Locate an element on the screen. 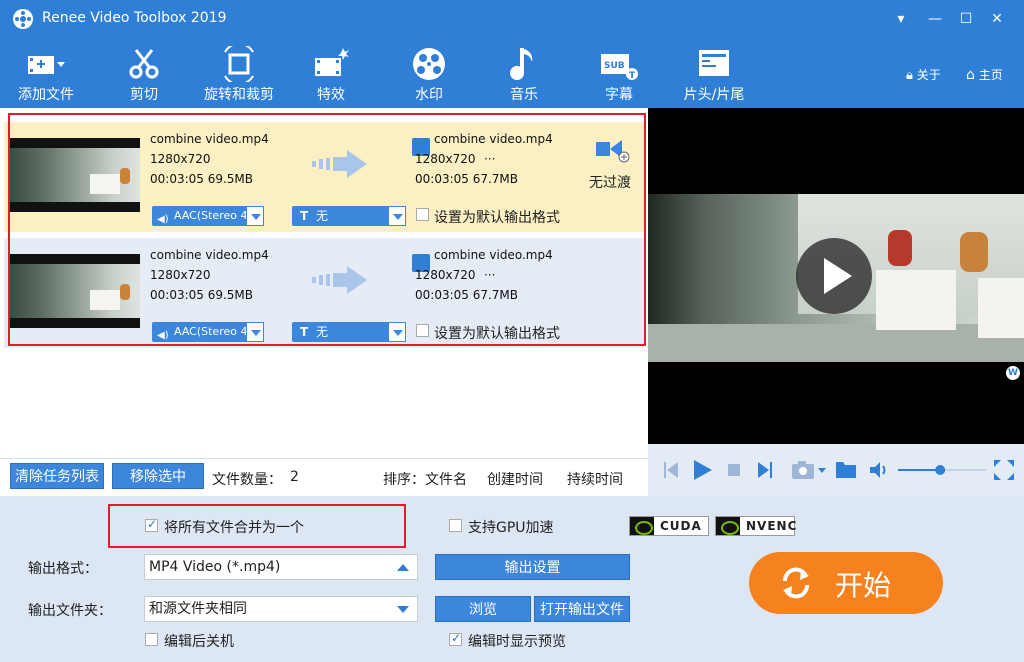 The image size is (1024, 662). add-file-icon is located at coordinates (46, 65).